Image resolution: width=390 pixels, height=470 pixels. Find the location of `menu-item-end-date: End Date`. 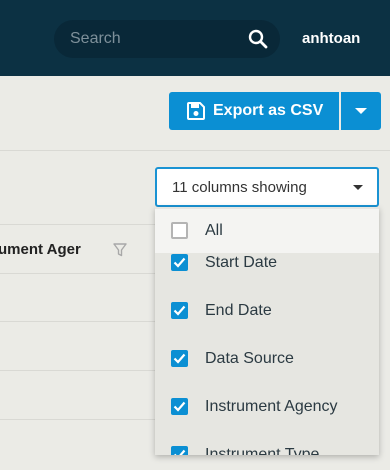

menu-item-end-date: End Date is located at coordinates (267, 311).